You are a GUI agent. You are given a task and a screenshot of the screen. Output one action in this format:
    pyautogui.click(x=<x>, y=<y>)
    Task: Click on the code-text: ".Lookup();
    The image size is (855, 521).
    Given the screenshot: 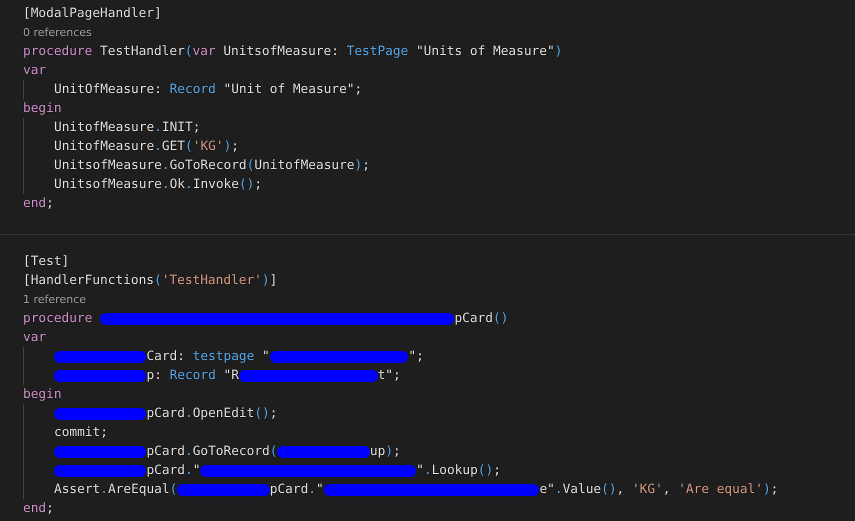 What is the action you would take?
    pyautogui.click(x=458, y=471)
    